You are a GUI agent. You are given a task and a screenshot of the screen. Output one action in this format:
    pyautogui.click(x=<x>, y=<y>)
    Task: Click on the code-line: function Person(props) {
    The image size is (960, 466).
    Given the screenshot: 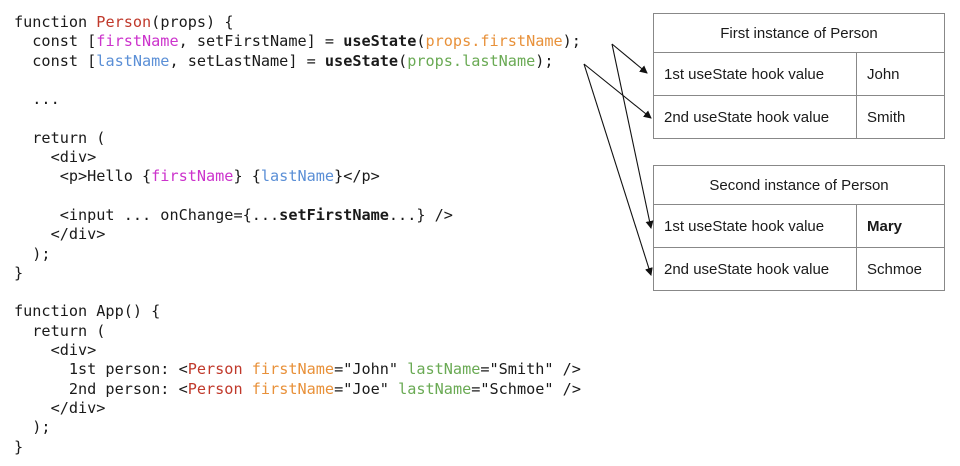 What is the action you would take?
    pyautogui.click(x=297, y=22)
    